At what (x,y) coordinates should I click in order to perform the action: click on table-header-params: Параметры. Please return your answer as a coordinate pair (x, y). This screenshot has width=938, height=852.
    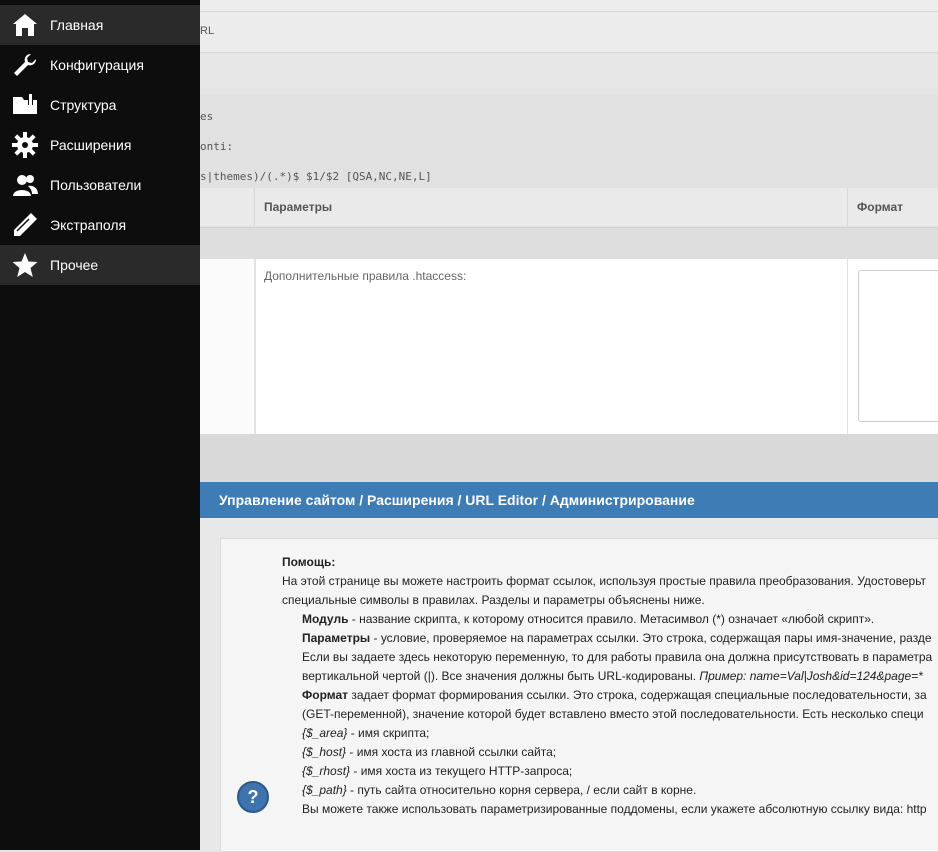
    Looking at the image, I should click on (550, 207).